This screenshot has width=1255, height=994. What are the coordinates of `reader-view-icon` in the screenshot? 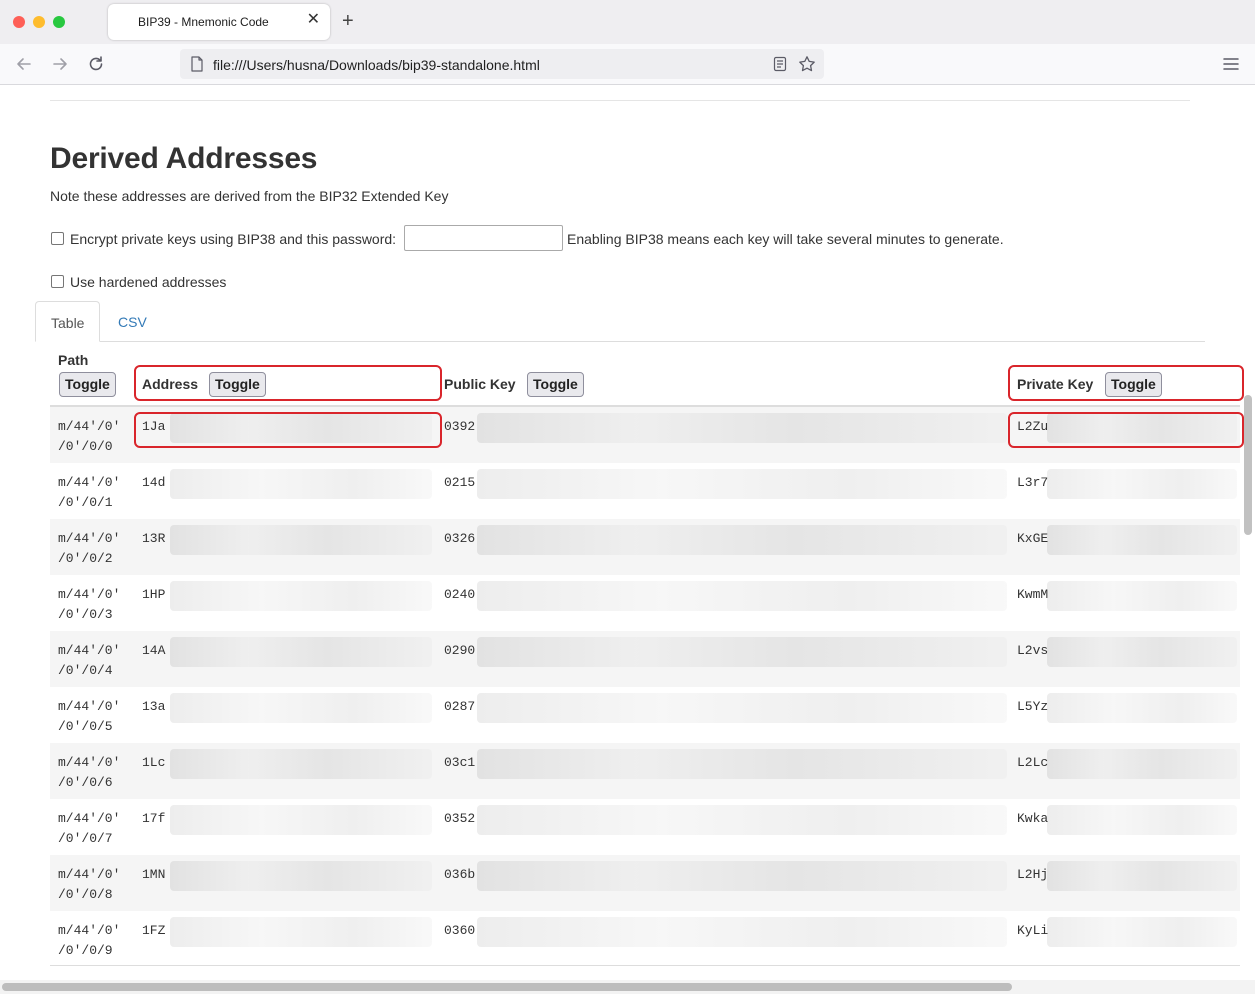 It's located at (780, 64).